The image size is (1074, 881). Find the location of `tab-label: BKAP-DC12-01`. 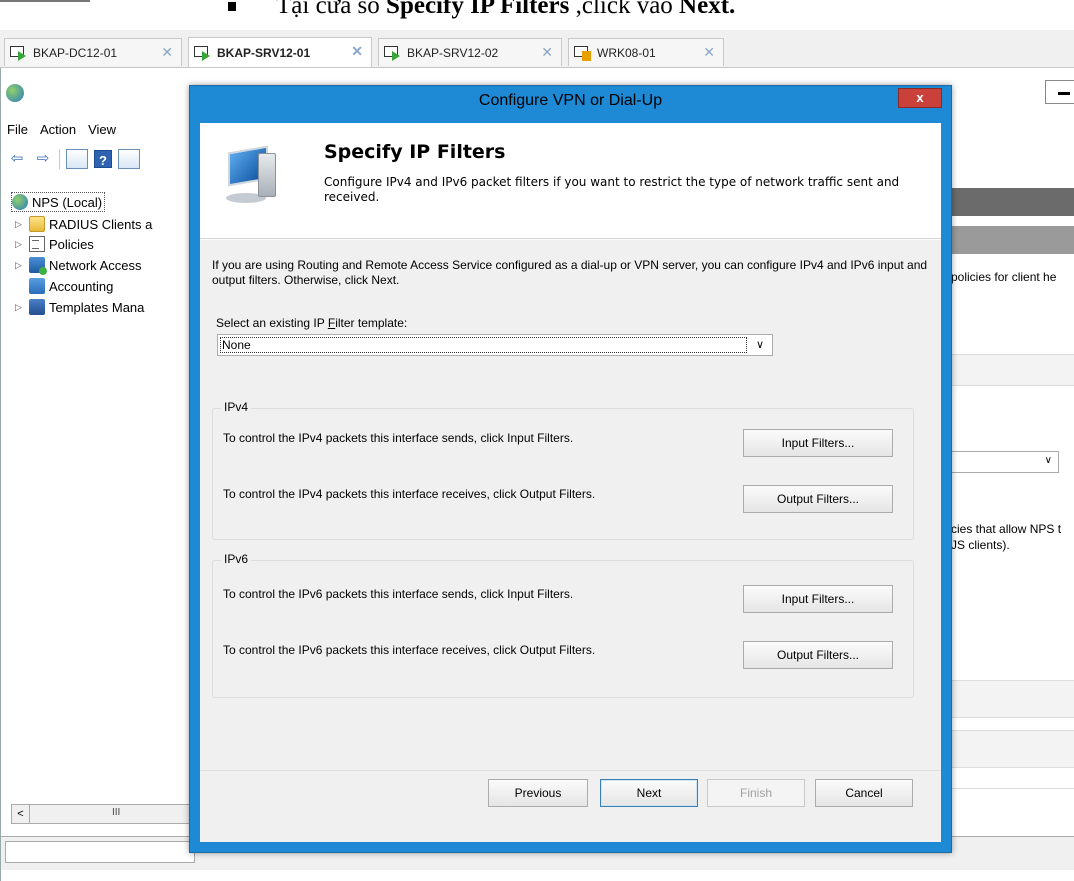

tab-label: BKAP-DC12-01 is located at coordinates (75, 52).